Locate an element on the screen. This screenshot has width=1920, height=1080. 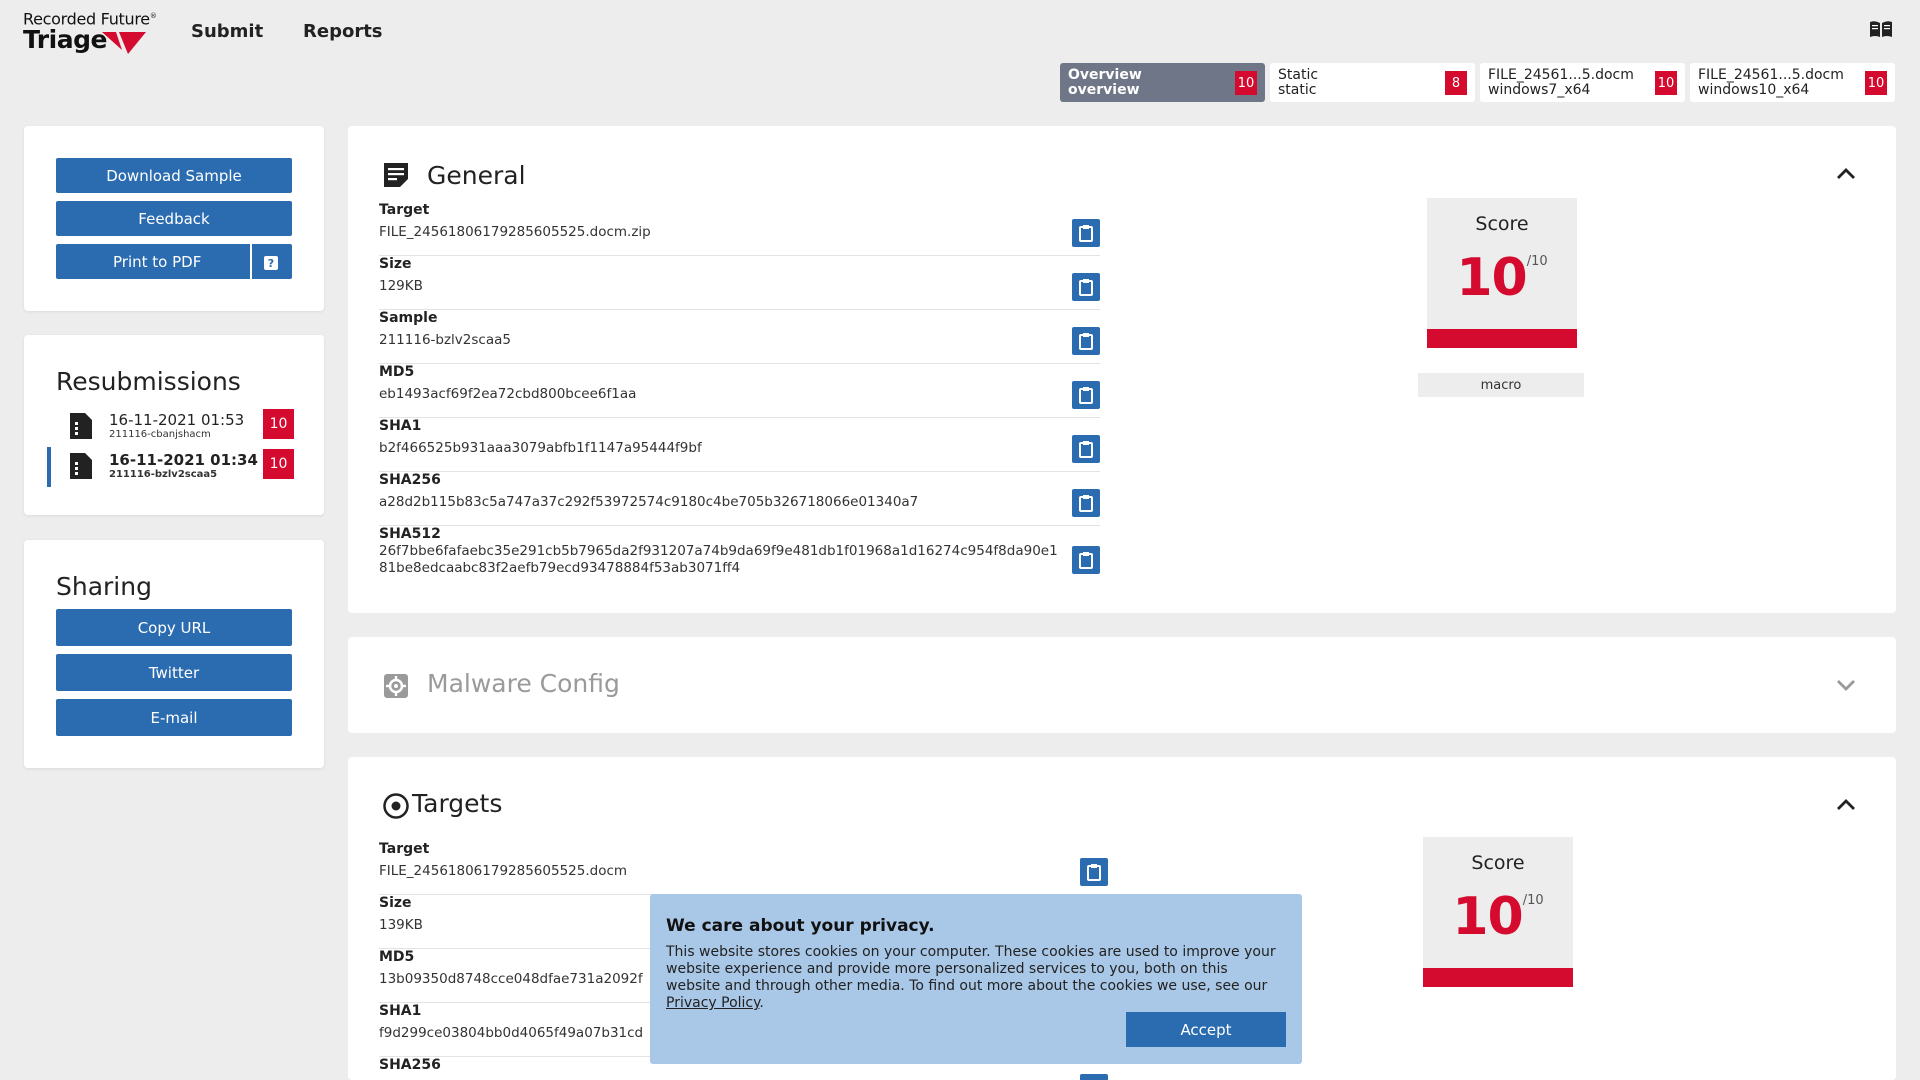
tab-static: Static static 8 is located at coordinates (1372, 82).